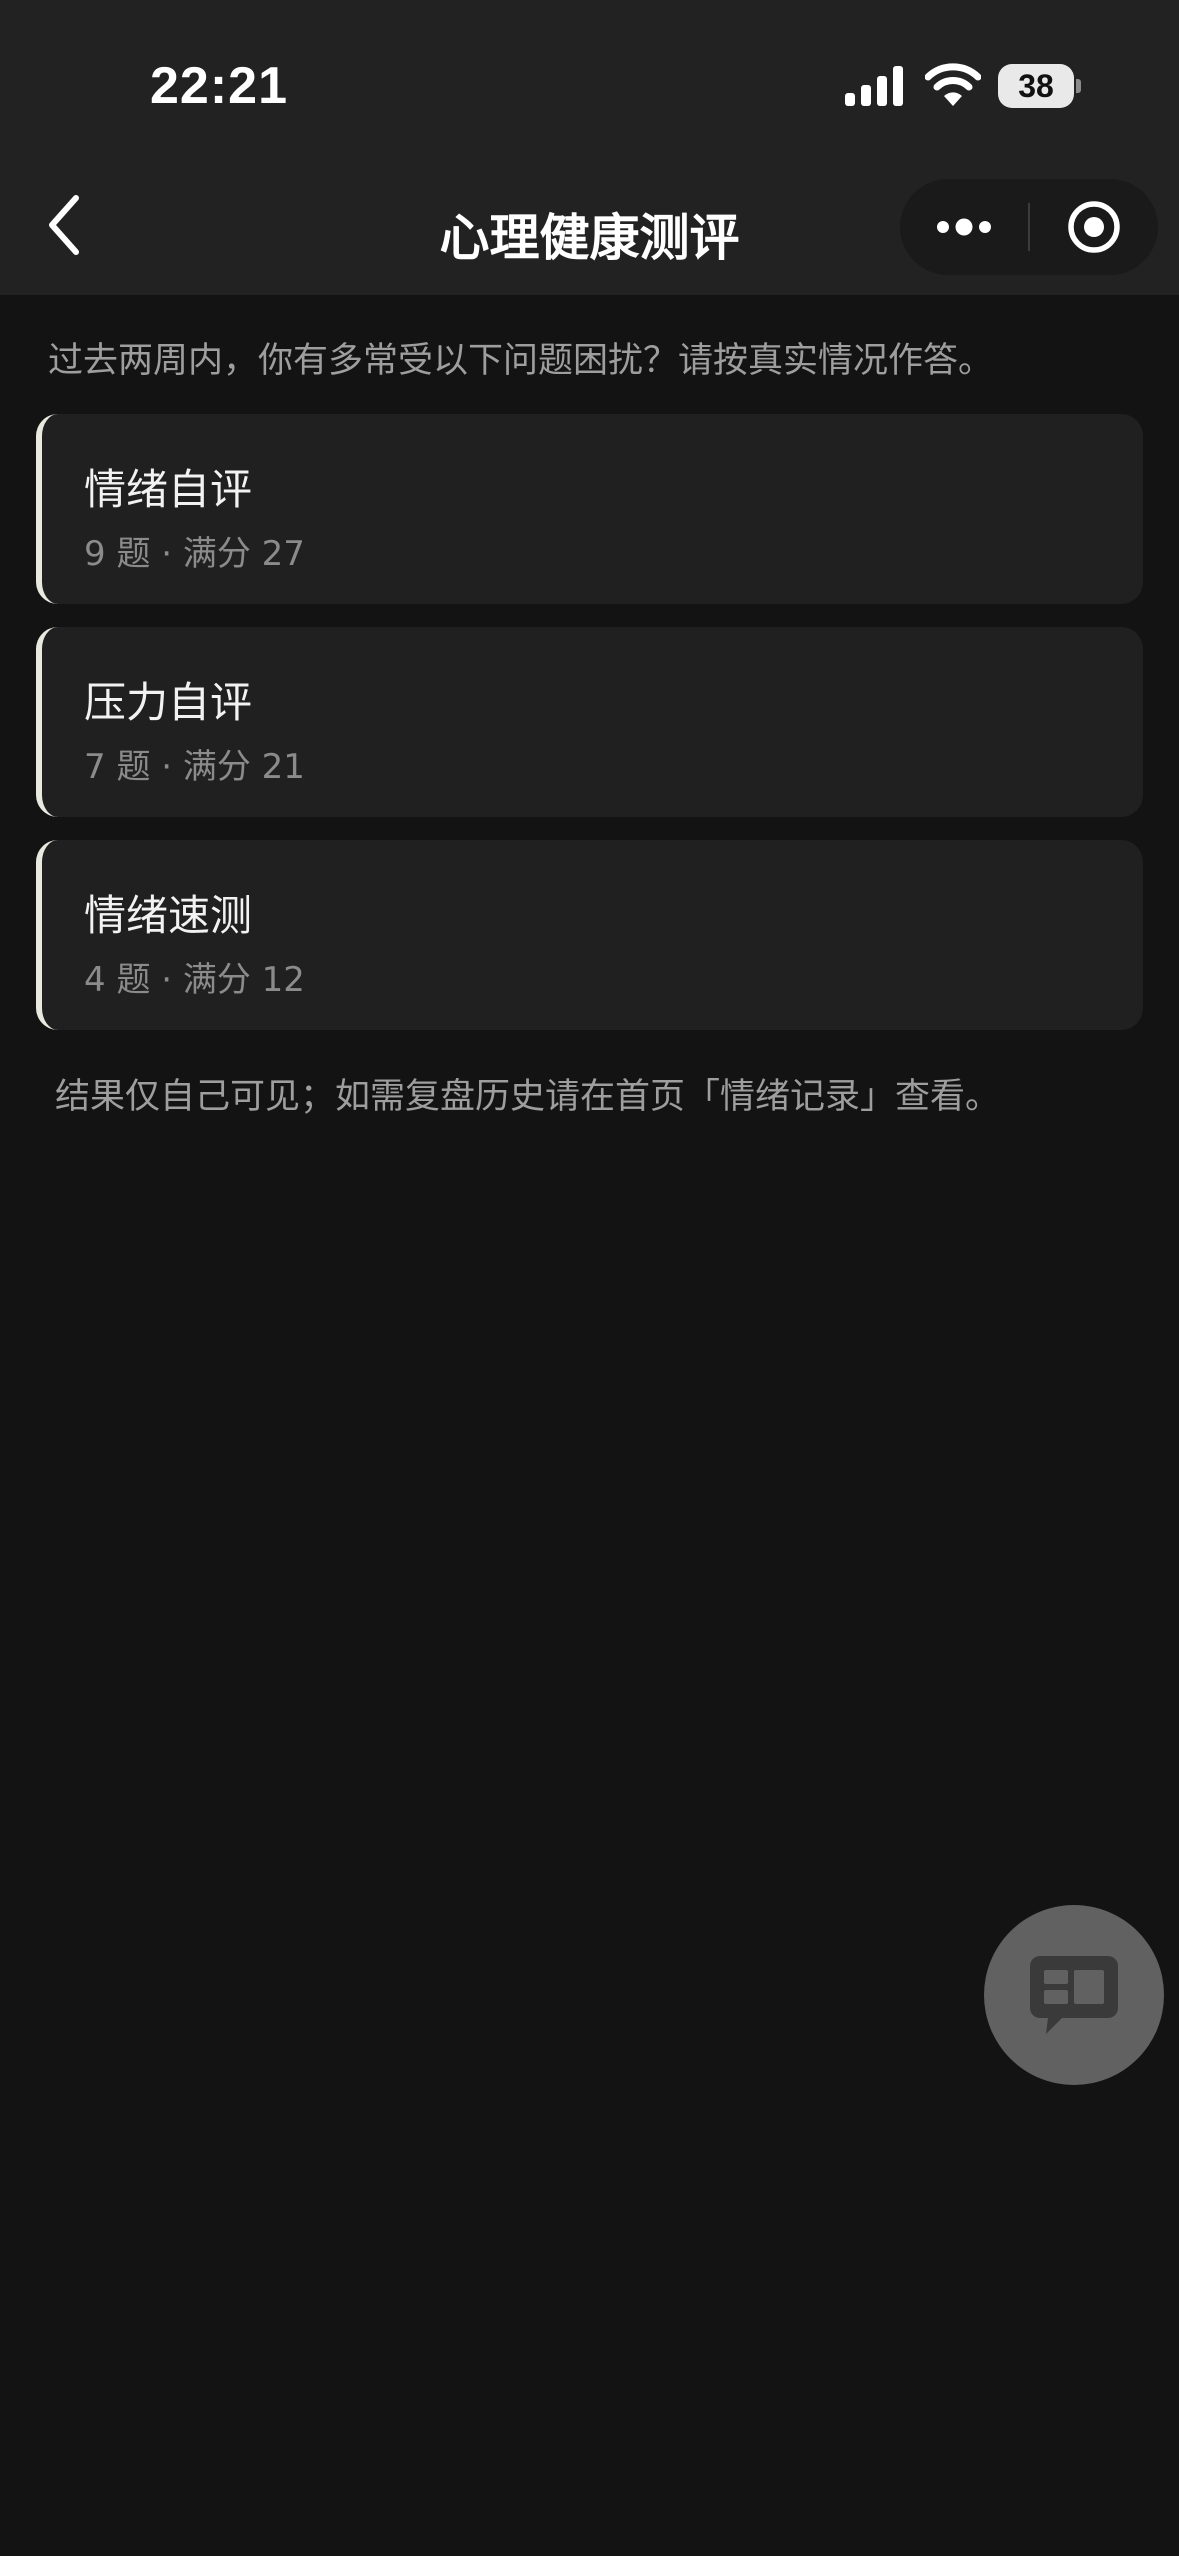 Image resolution: width=1179 pixels, height=2556 pixels. What do you see at coordinates (194, 980) in the screenshot?
I see `card-meta: 4 题 · 满分 12` at bounding box center [194, 980].